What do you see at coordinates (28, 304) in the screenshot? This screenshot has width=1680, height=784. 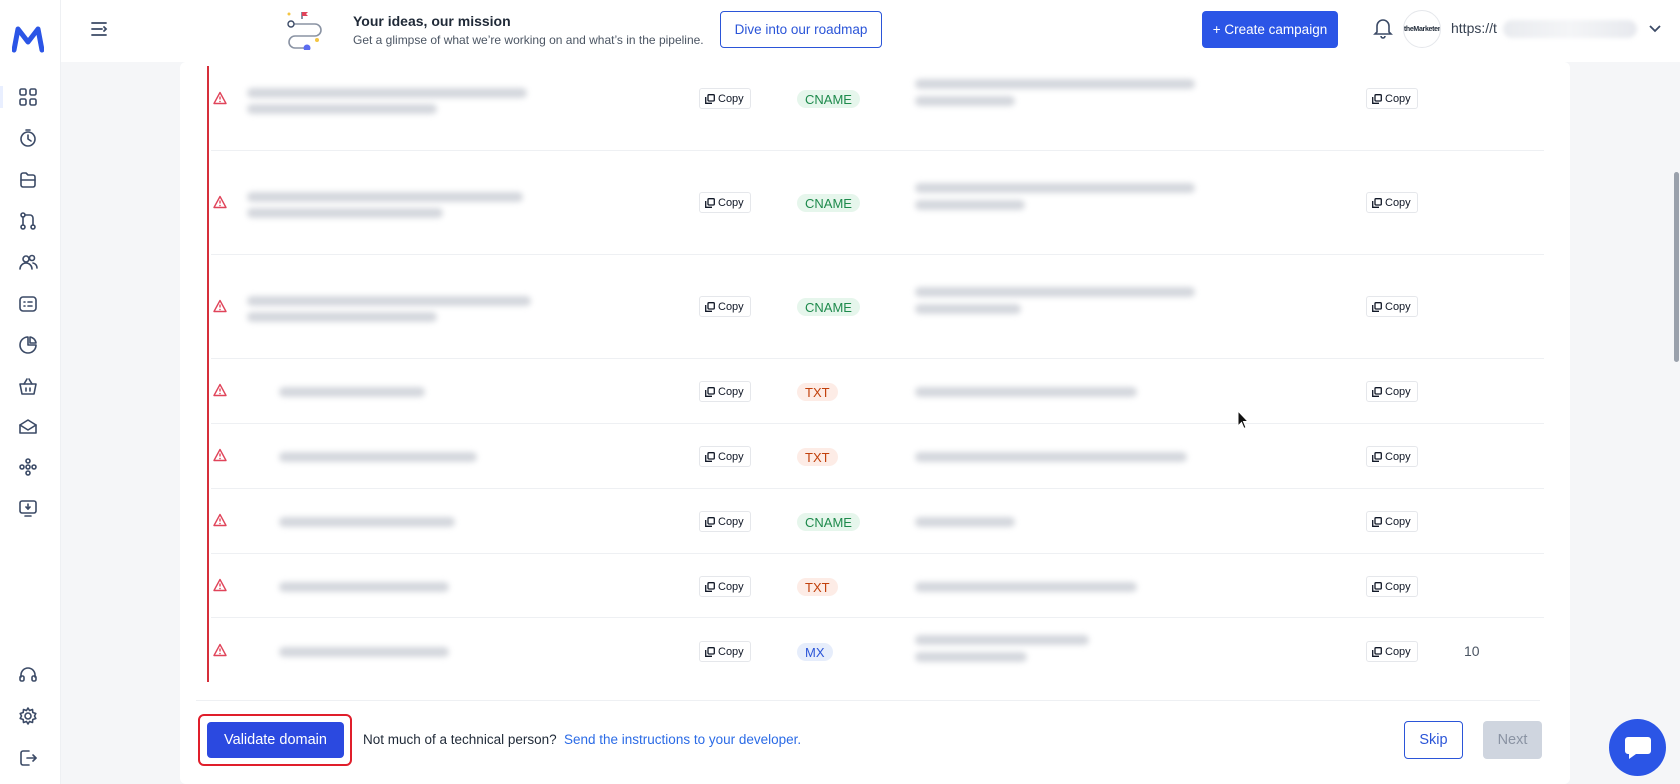 I see `forms-icon` at bounding box center [28, 304].